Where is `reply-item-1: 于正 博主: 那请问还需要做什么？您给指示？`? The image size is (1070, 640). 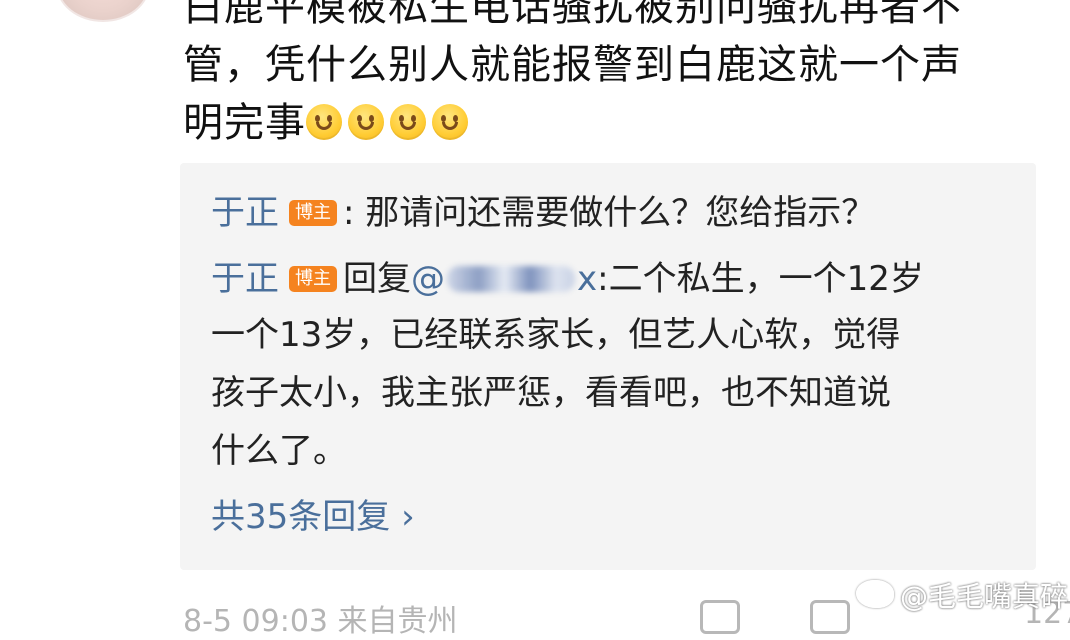 reply-item-1: 于正 博主: 那请问还需要做什么？您给指示？ is located at coordinates (543, 213).